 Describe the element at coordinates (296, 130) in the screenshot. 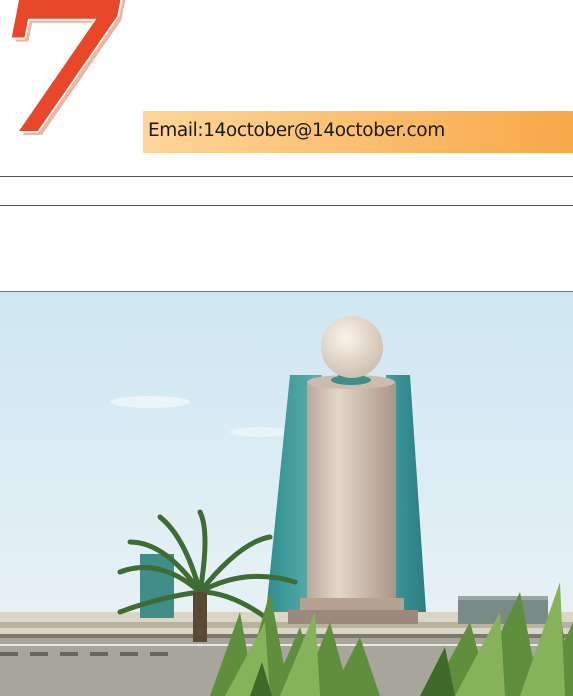

I see `email-address: Email:14october@14october.com` at that location.